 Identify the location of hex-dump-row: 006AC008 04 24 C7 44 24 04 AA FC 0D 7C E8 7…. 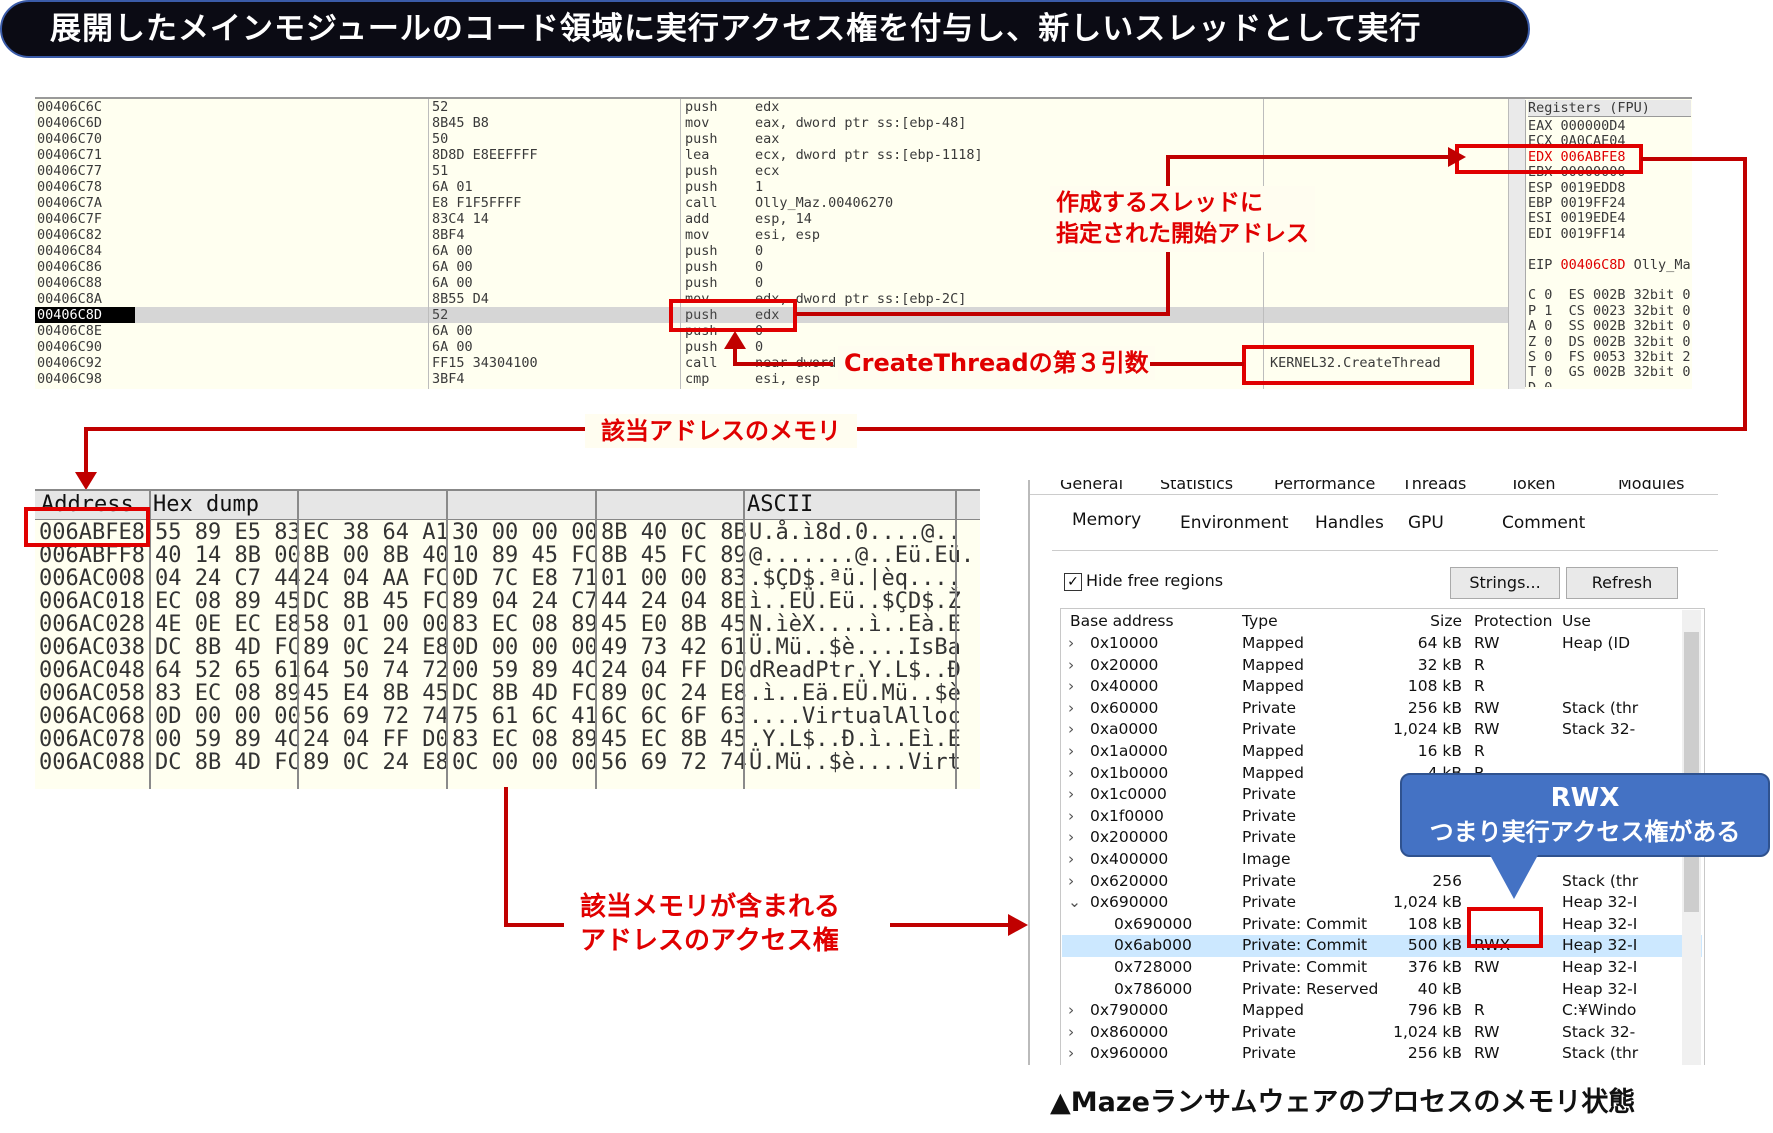
(507, 578).